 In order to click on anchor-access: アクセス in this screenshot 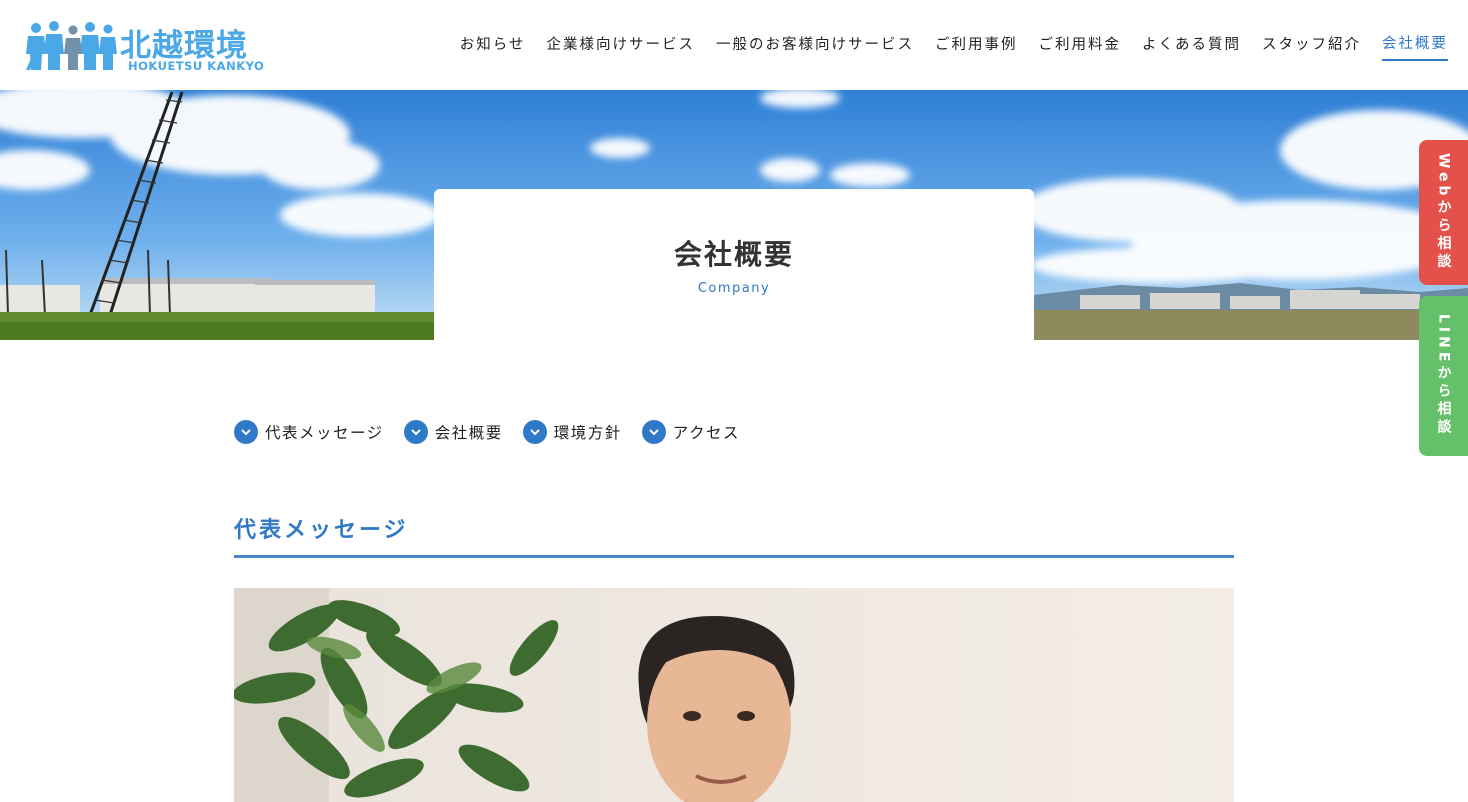, I will do `click(690, 432)`.